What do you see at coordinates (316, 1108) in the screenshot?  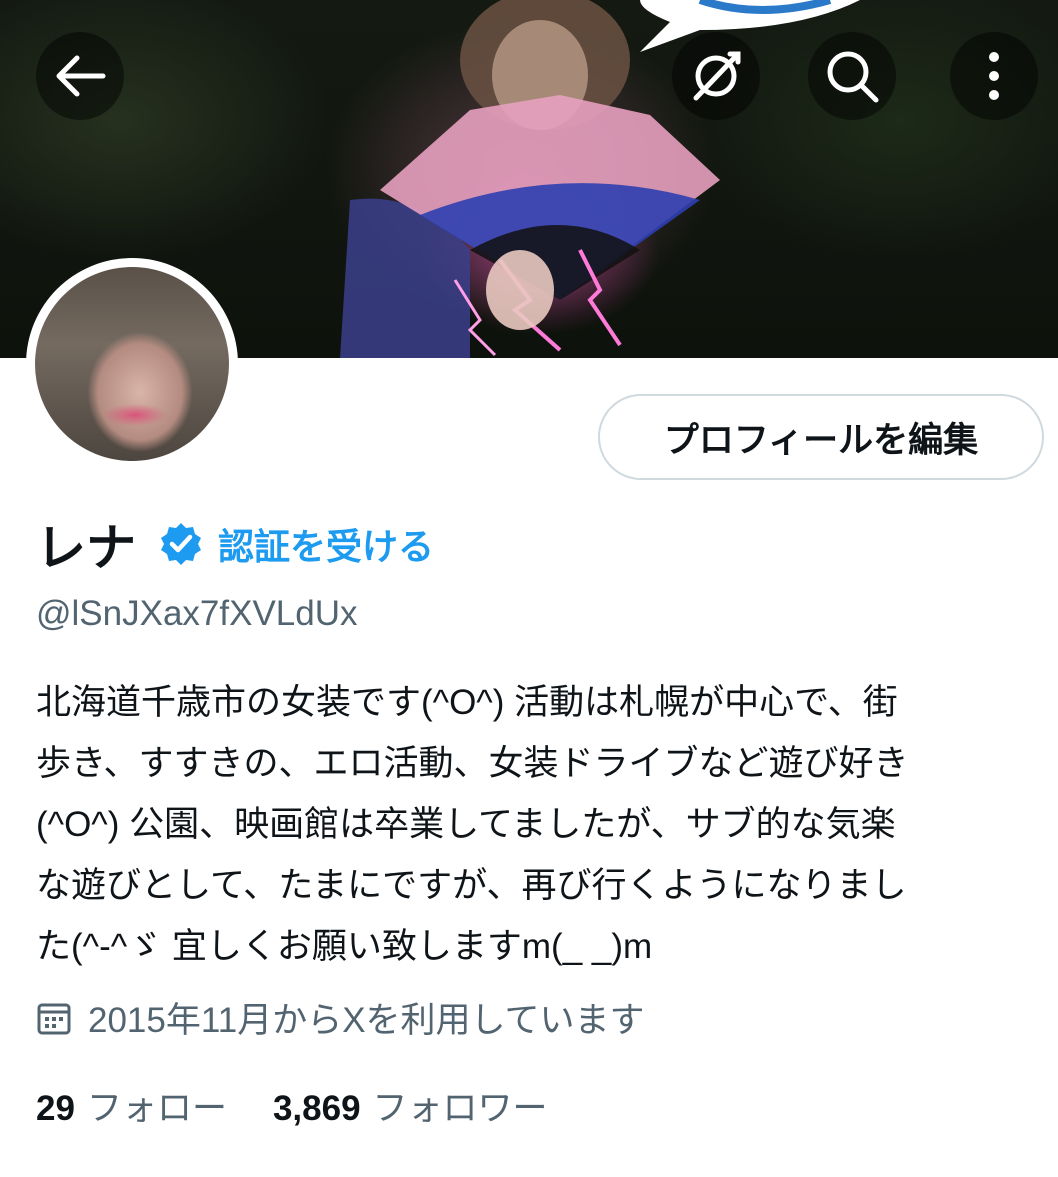 I see `followers-count: 3,869` at bounding box center [316, 1108].